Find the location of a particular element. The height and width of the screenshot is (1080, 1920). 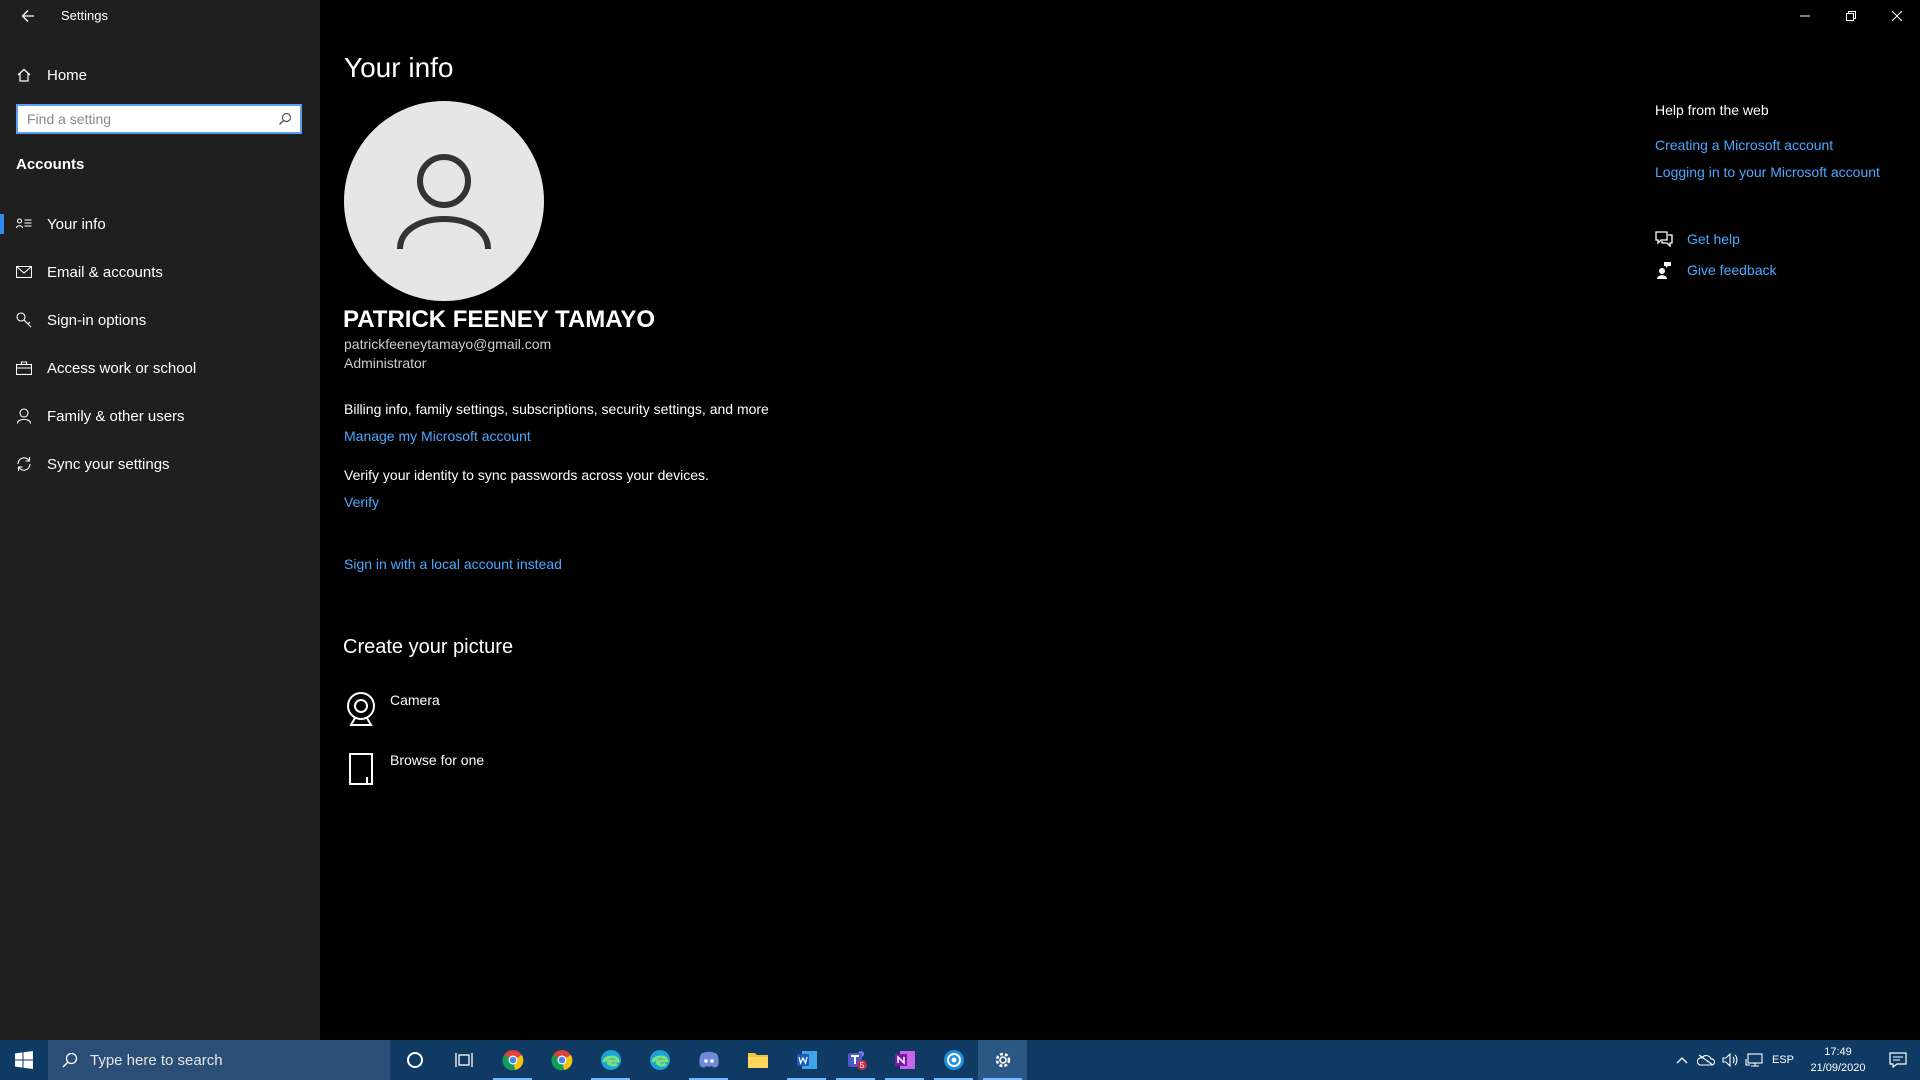

notification-icon is located at coordinates (1898, 1060).